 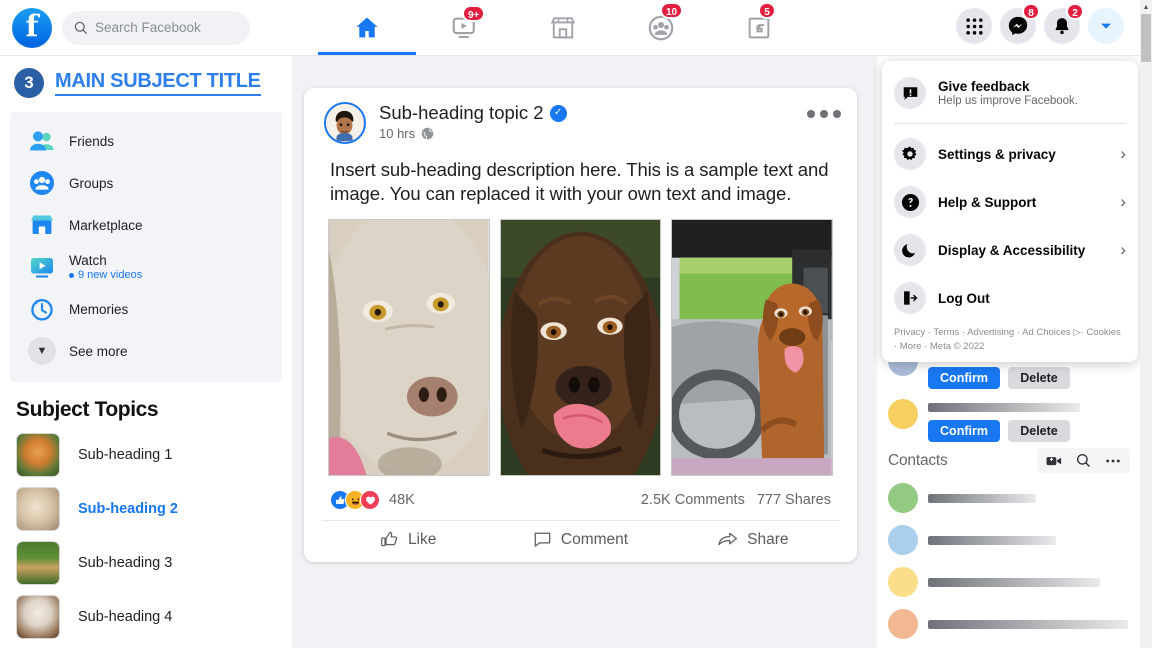 I want to click on badge-watch: 9+, so click(x=474, y=13).